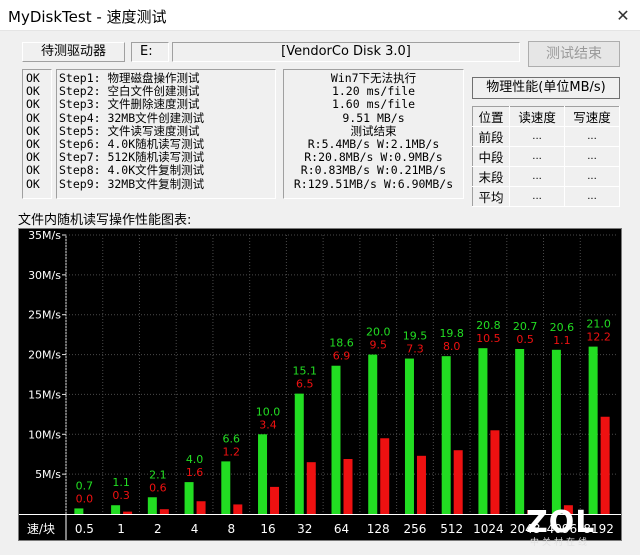  What do you see at coordinates (491, 196) in the screenshot?
I see `perf-position: 平均` at bounding box center [491, 196].